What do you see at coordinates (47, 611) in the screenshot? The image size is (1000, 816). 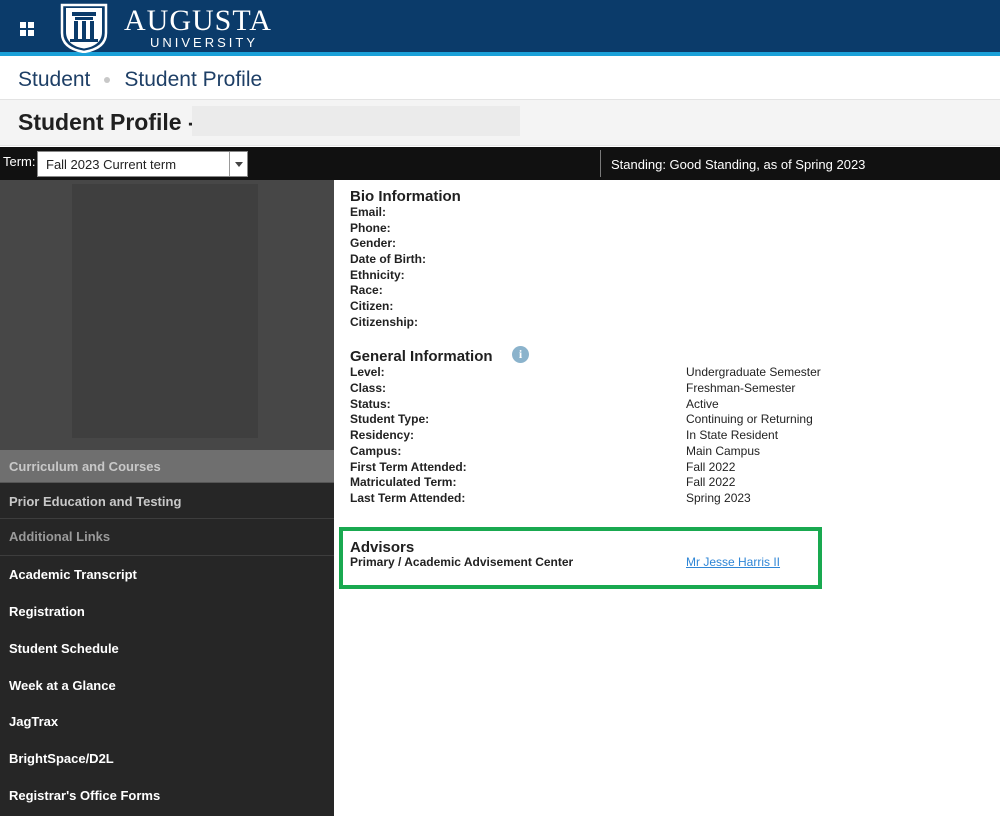 I see `sidebar-link-registration: Registration` at bounding box center [47, 611].